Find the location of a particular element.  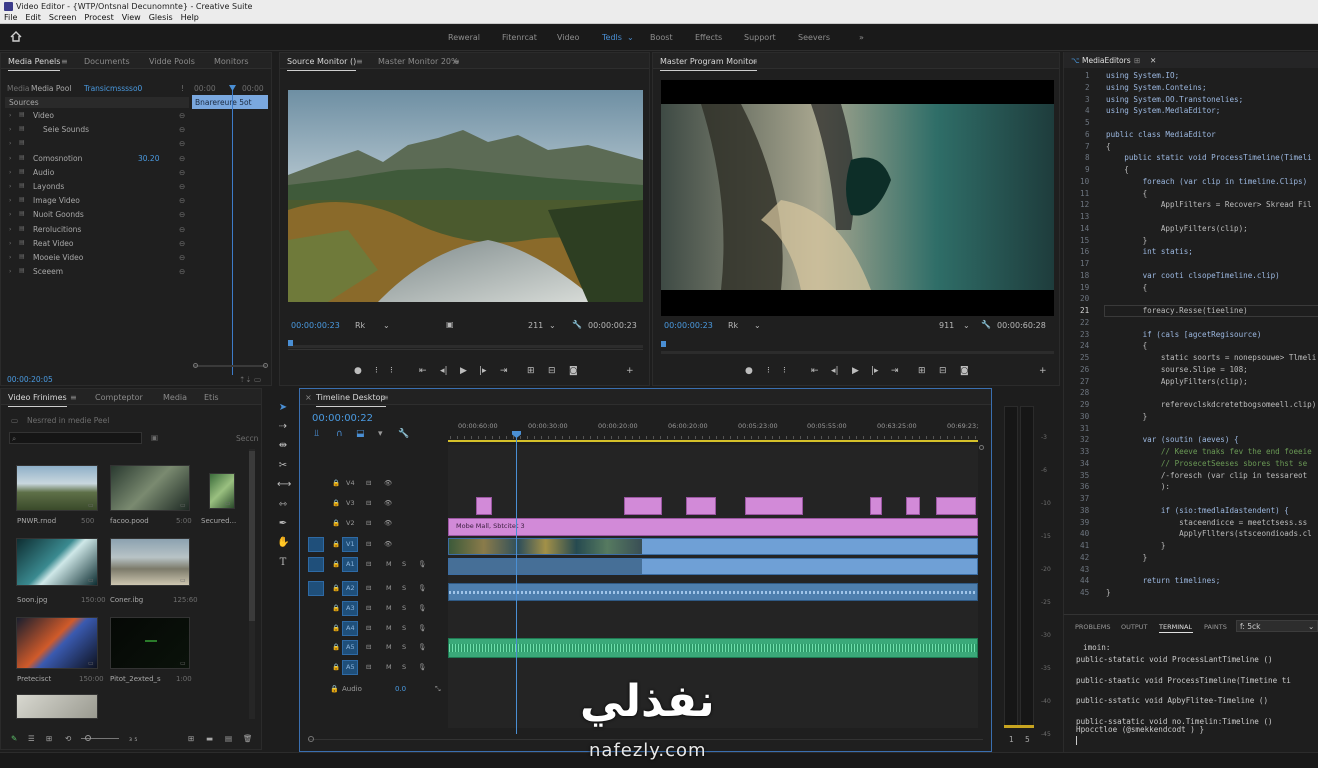

timeline-close-icon: × is located at coordinates (308, 397).